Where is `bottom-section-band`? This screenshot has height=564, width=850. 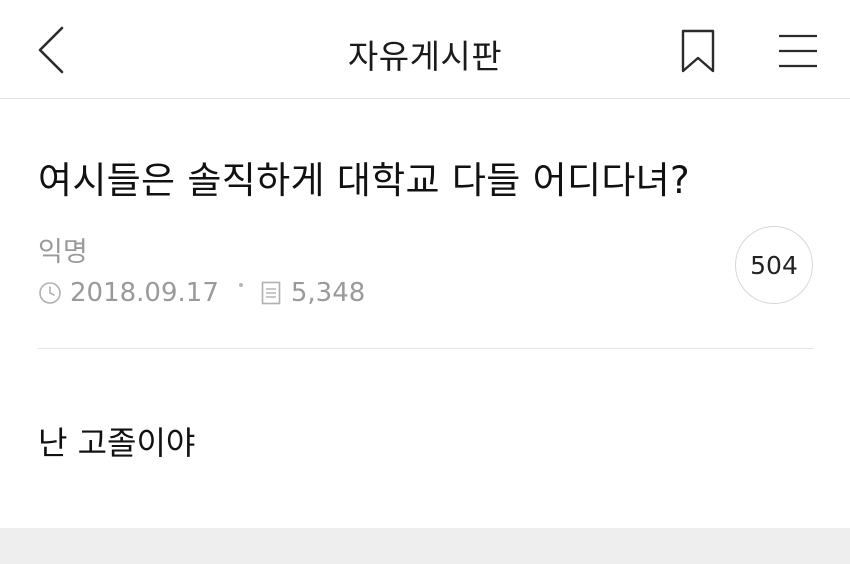
bottom-section-band is located at coordinates (425, 546).